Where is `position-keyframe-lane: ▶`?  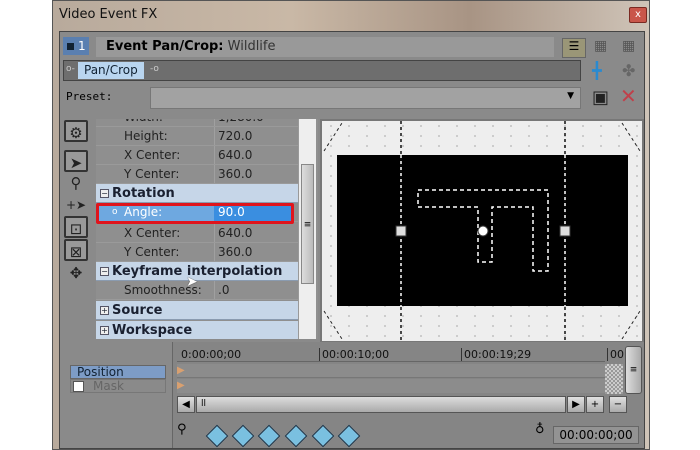 position-keyframe-lane: ▶ is located at coordinates (391, 371).